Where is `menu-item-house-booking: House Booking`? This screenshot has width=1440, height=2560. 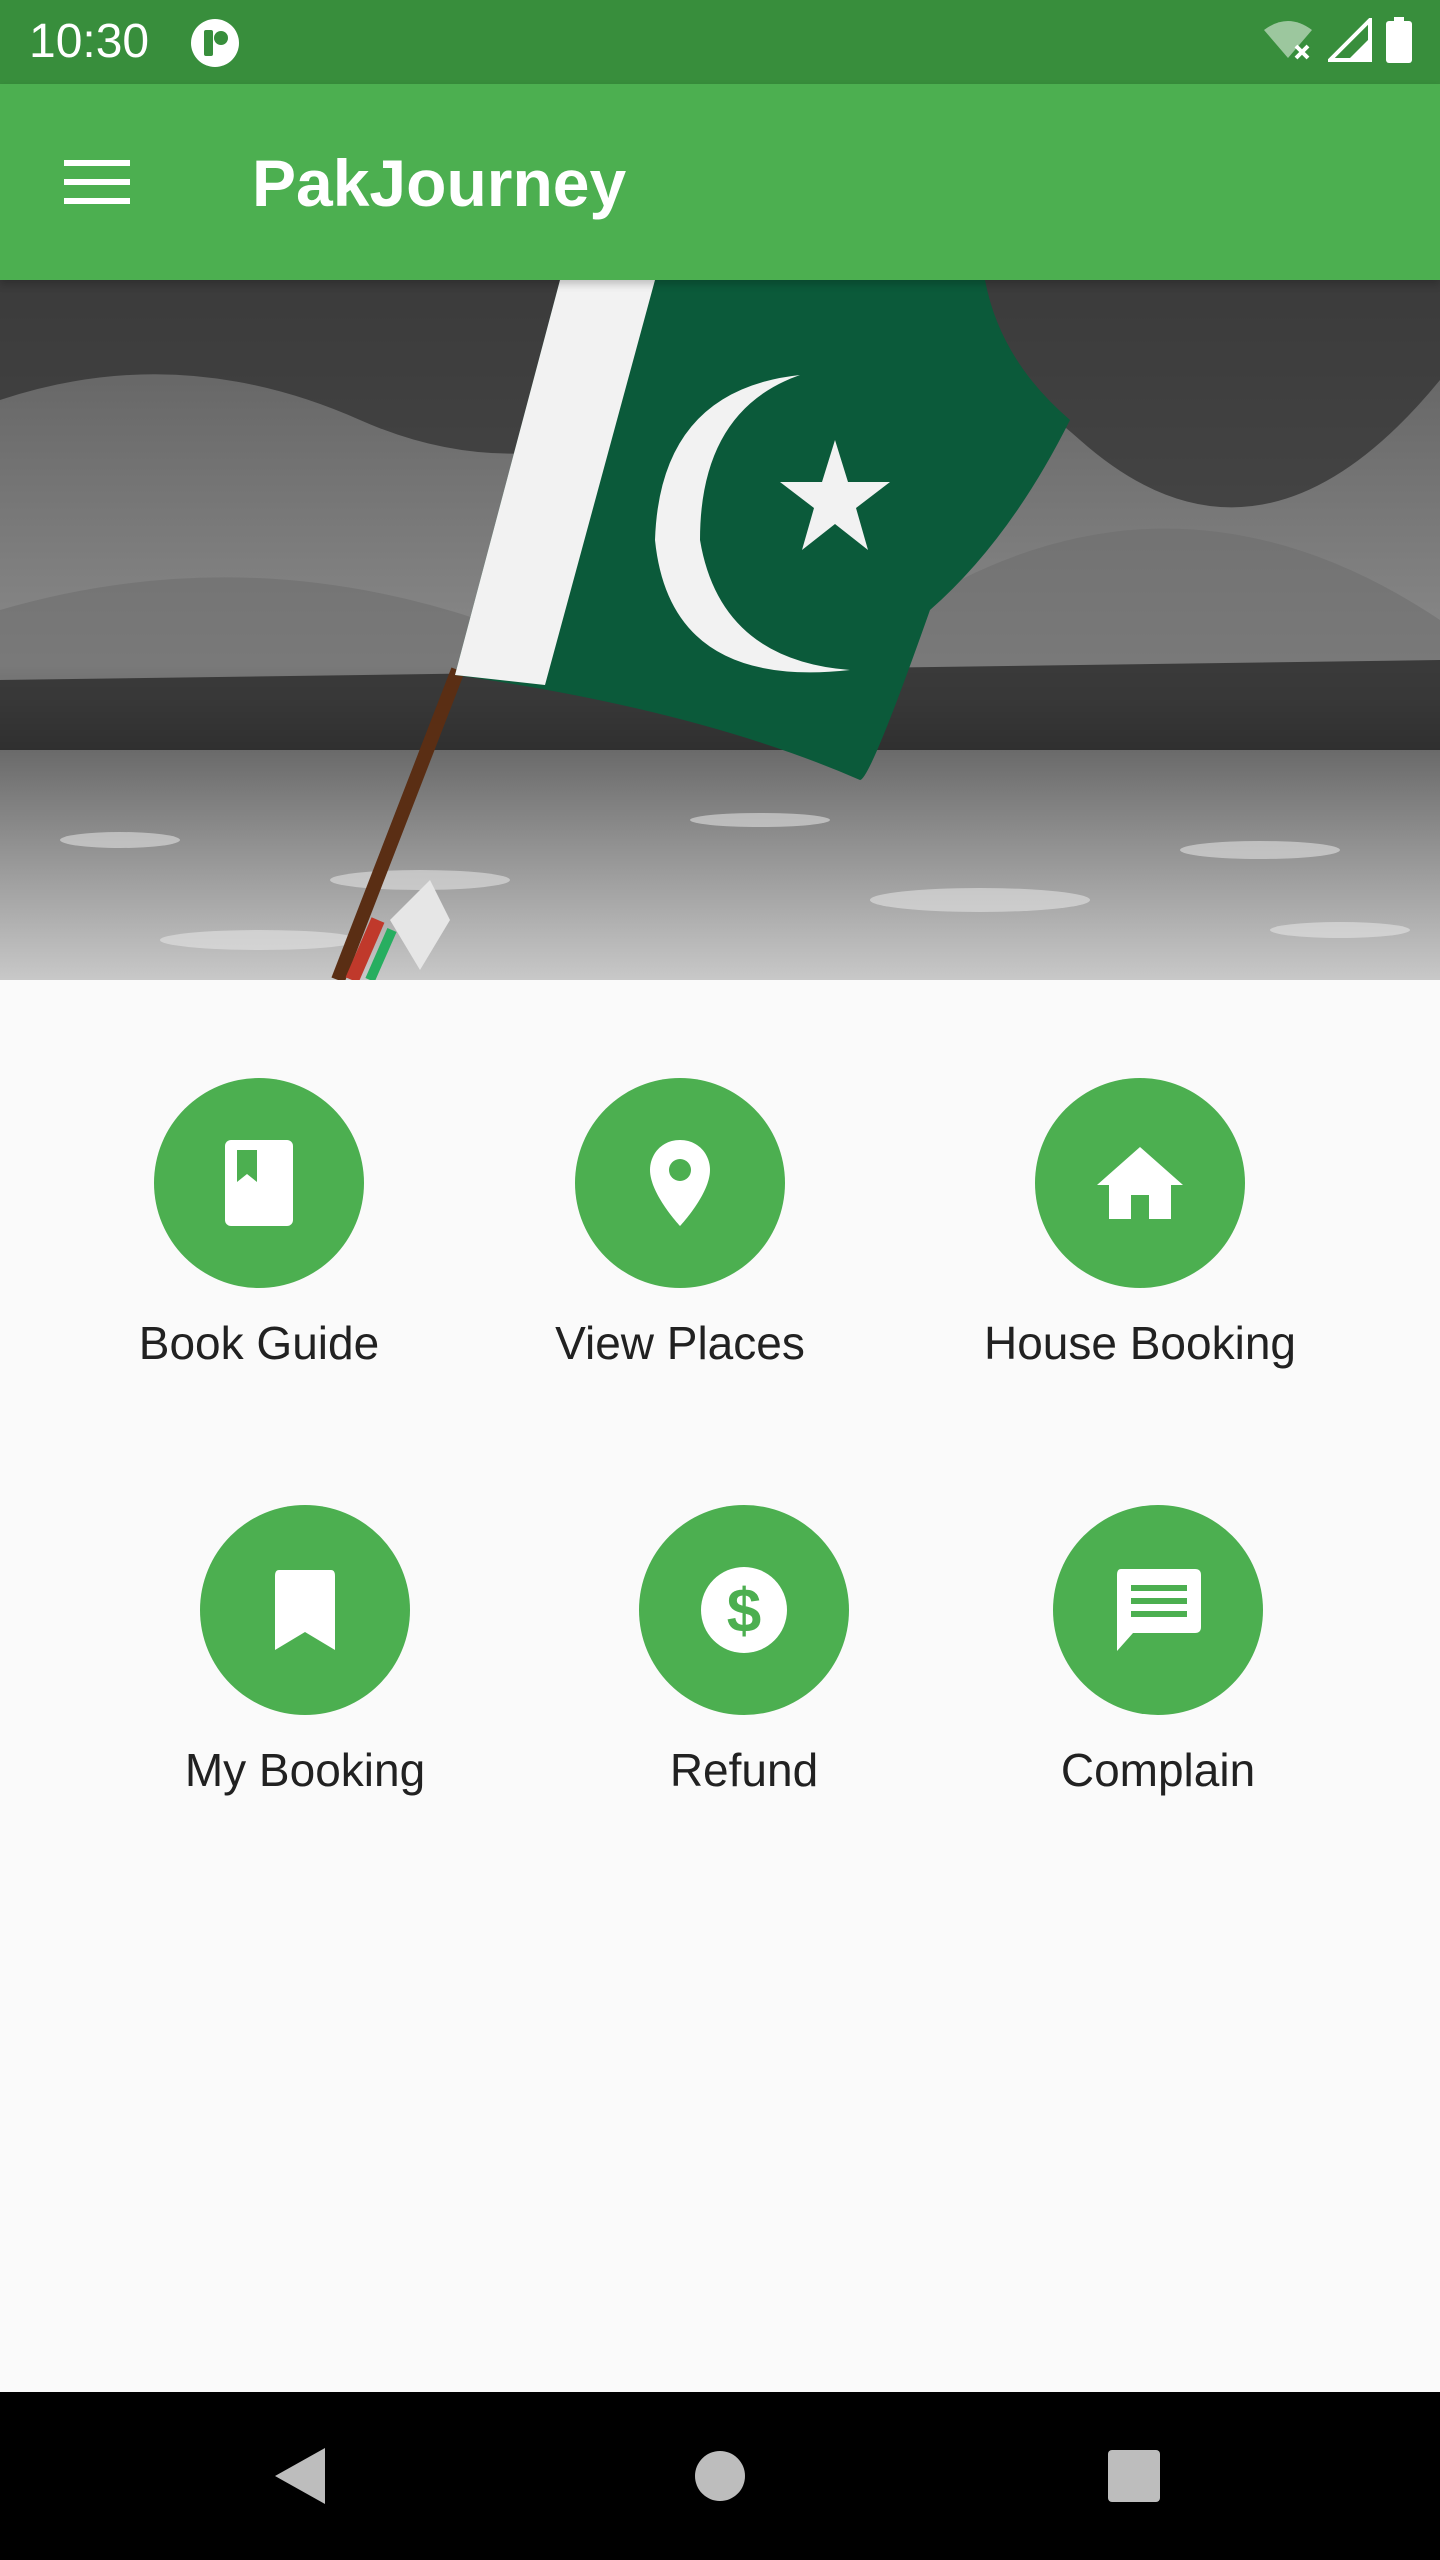 menu-item-house-booking: House Booking is located at coordinates (1140, 1224).